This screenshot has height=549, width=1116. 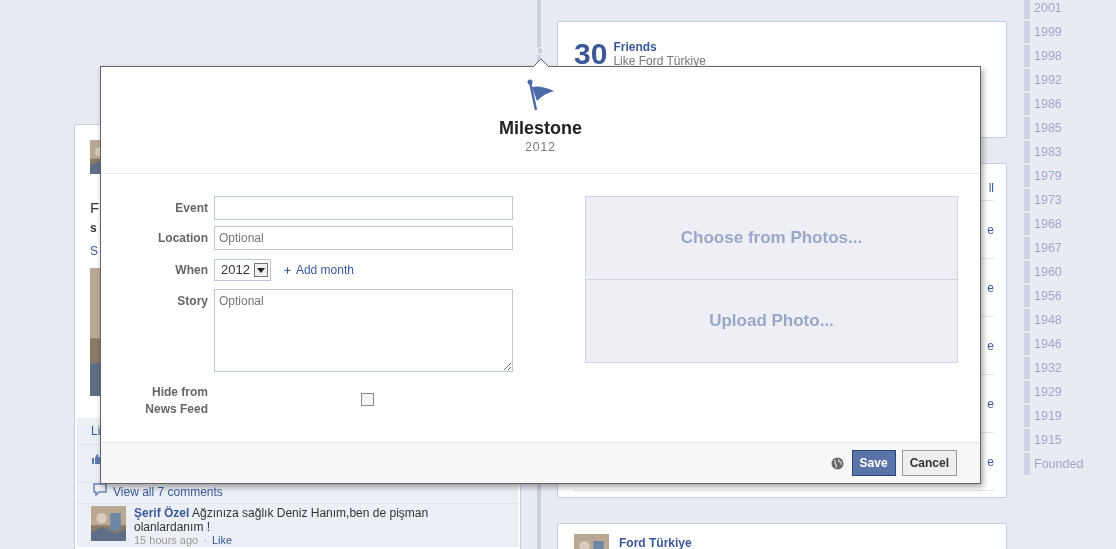 What do you see at coordinates (1048, 176) in the screenshot?
I see `year-link: 1979` at bounding box center [1048, 176].